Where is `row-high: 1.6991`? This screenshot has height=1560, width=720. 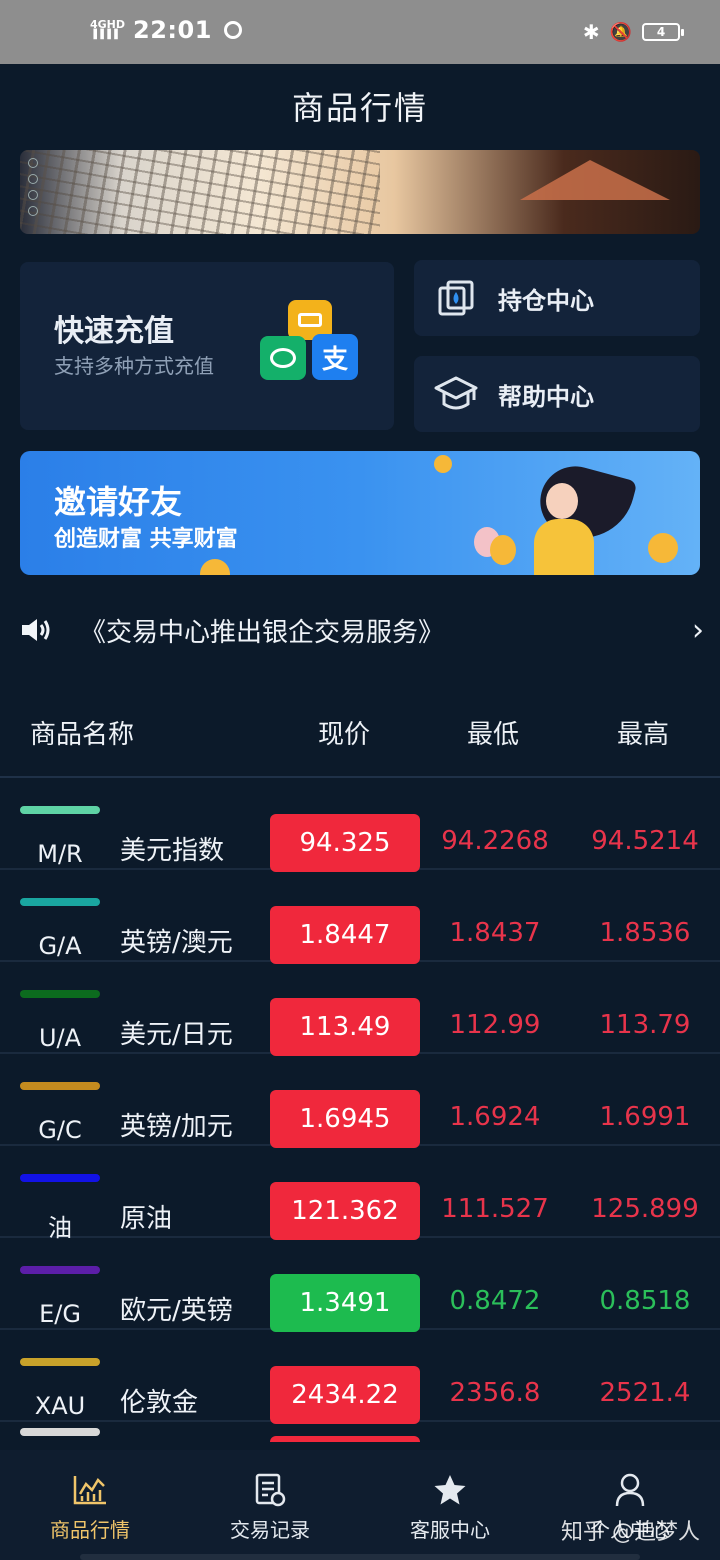 row-high: 1.6991 is located at coordinates (645, 1117).